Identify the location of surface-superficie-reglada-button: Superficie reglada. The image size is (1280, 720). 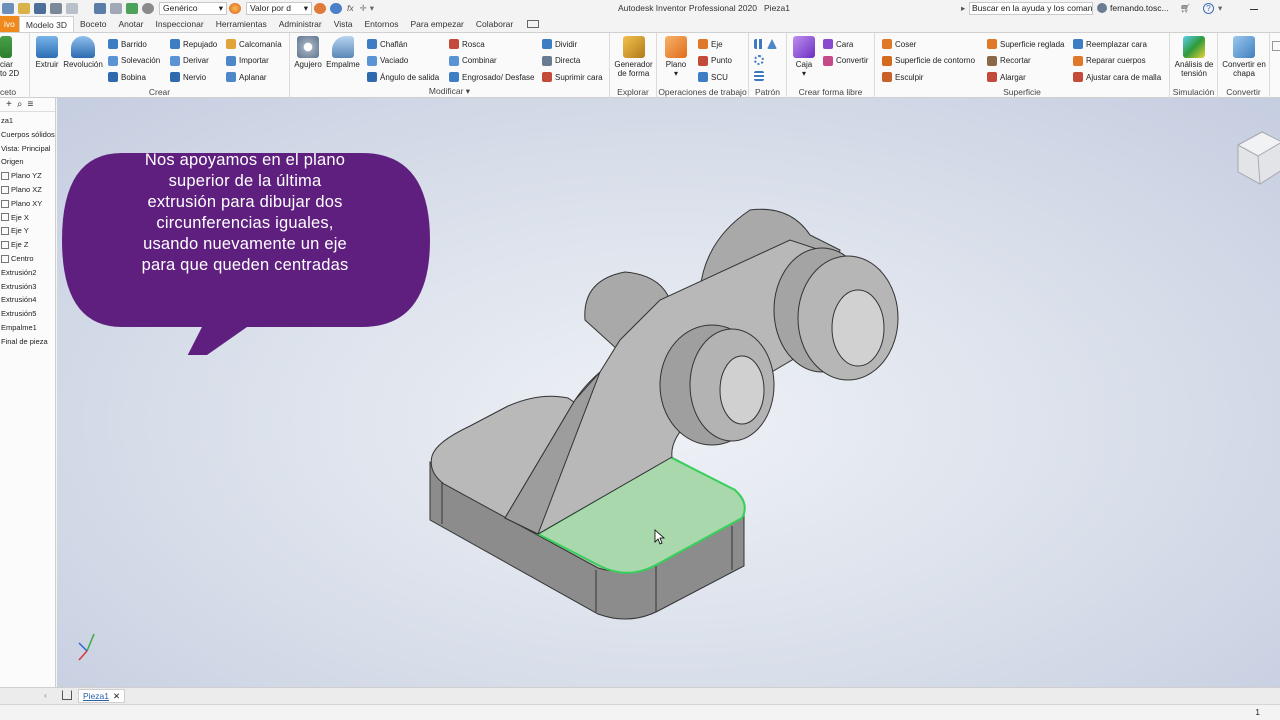
(1025, 44).